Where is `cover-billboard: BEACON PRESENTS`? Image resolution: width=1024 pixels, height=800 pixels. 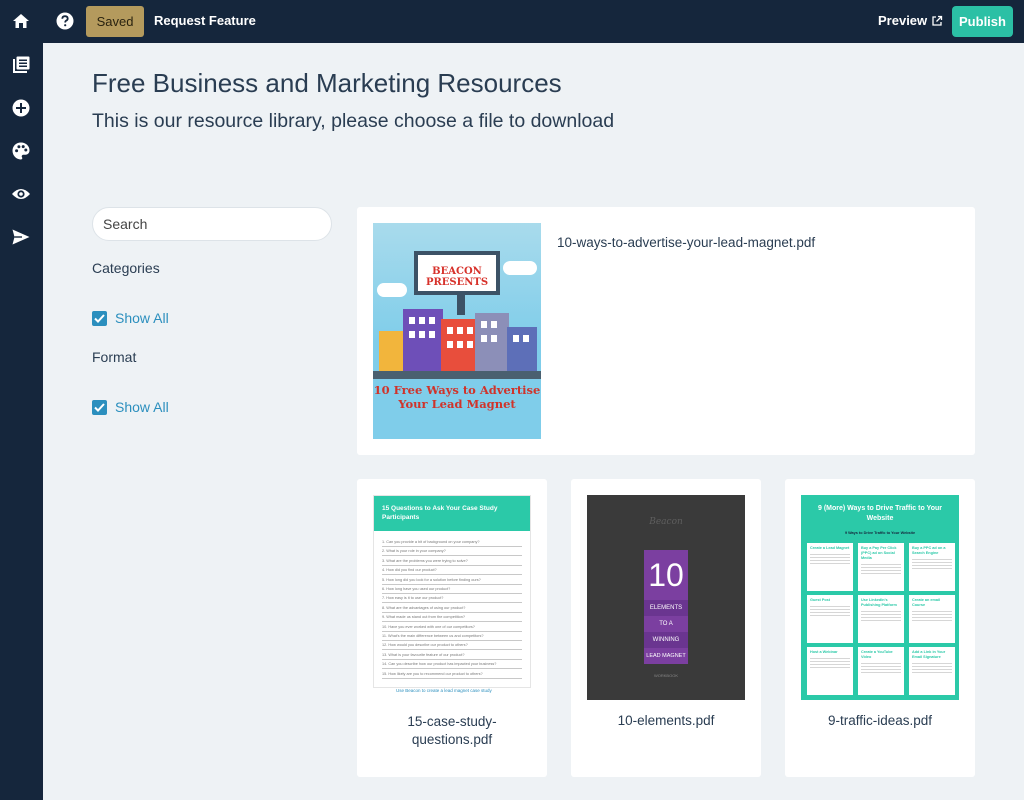
cover-billboard: BEACON PRESENTS is located at coordinates (457, 273).